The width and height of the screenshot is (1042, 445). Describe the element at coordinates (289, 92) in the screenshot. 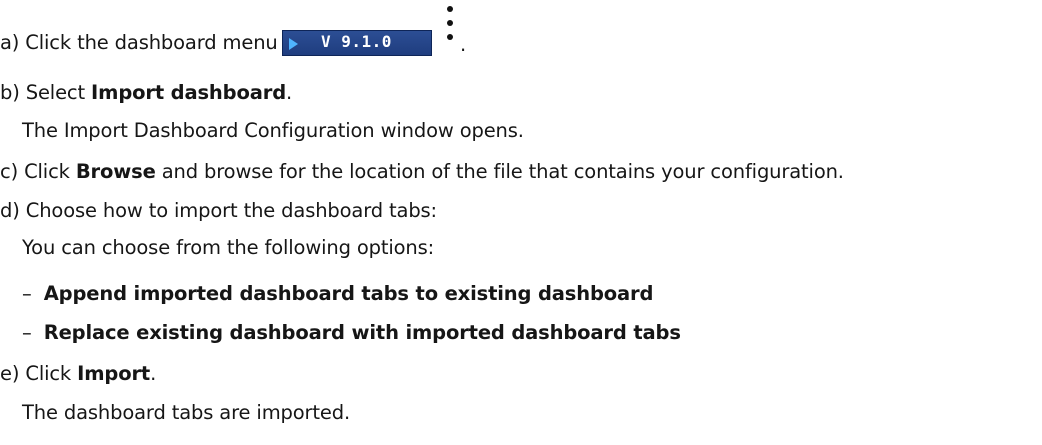

I see `step-b-suffix: .` at that location.